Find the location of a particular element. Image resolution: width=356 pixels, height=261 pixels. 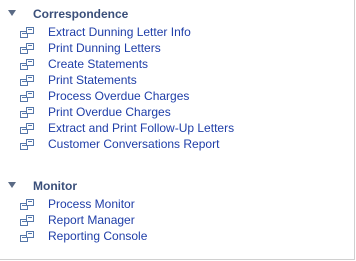

menu-item-process-overdue-charges: Process Overdue Charges is located at coordinates (180, 97).